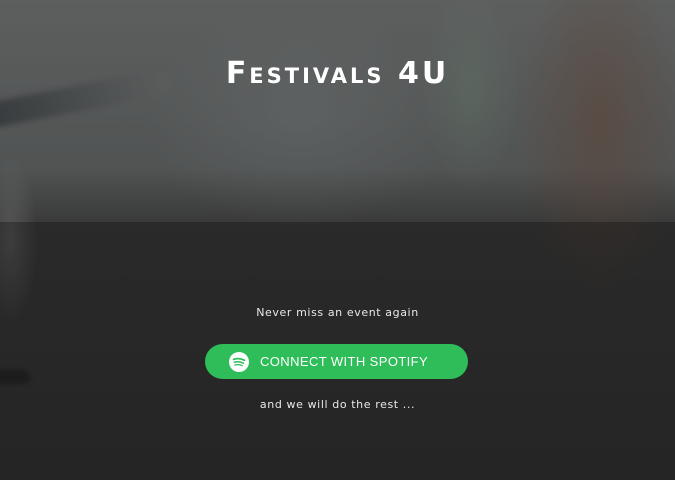 The height and width of the screenshot is (480, 675). Describe the element at coordinates (344, 361) in the screenshot. I see `connect-spotify-label: CONNECT WITH SPOTIFY` at that location.